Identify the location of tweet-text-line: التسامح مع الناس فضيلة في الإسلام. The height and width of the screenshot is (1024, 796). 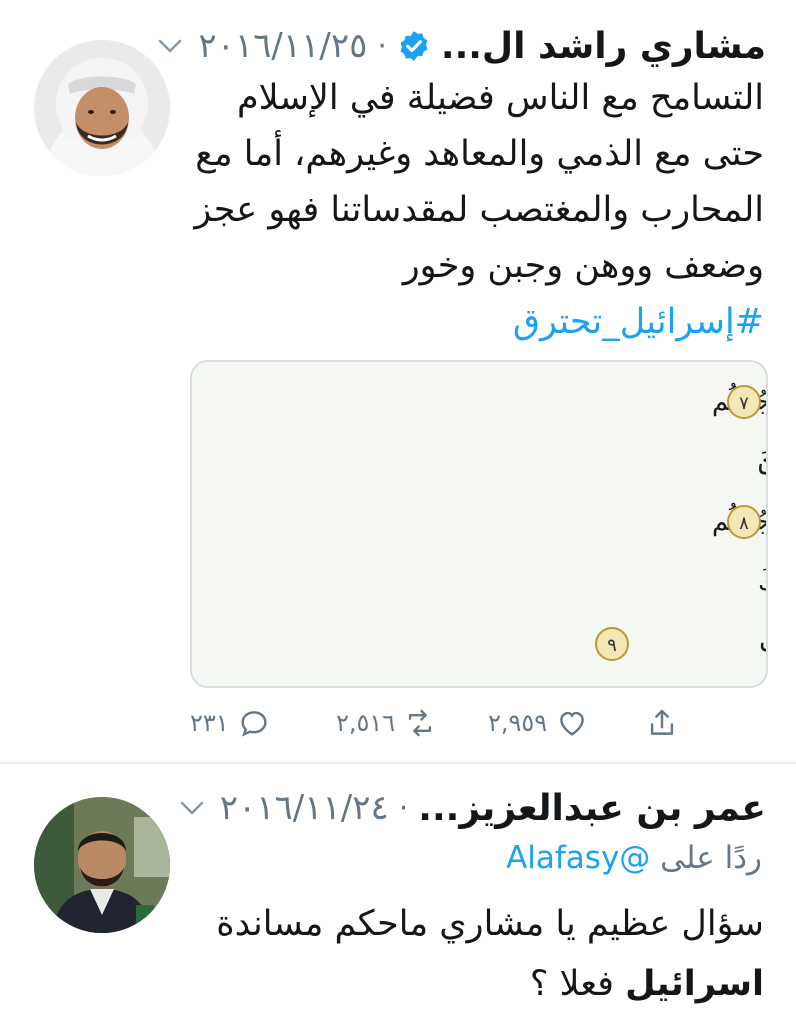
(500, 98).